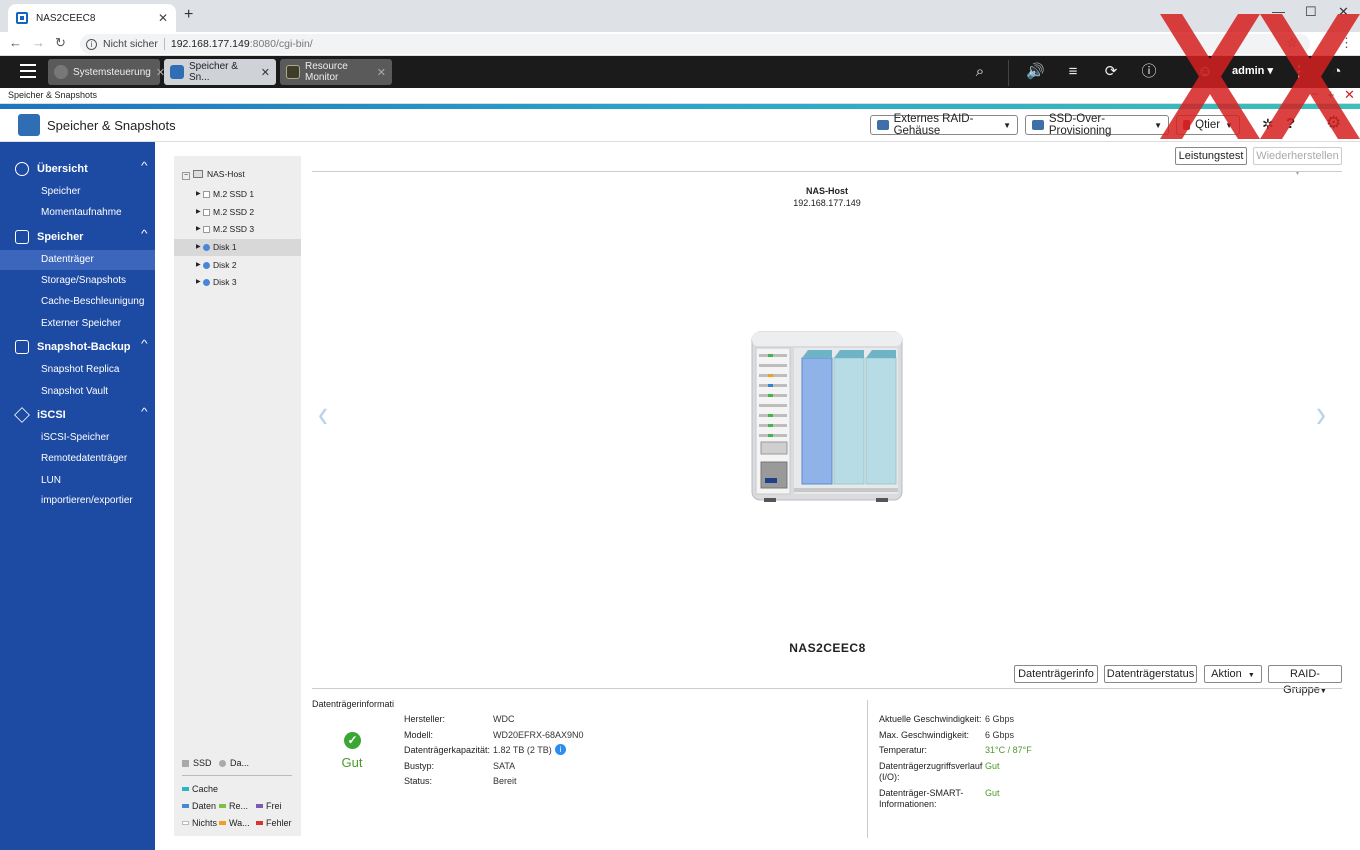 The image size is (1360, 850). I want to click on ssd-slot-icon, so click(206, 194).